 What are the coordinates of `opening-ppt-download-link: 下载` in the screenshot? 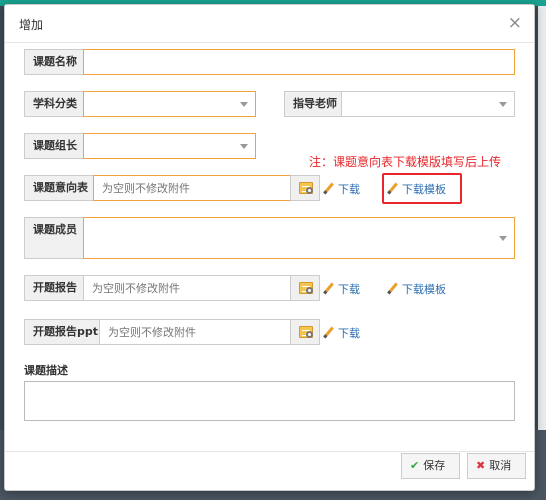 It's located at (341, 333).